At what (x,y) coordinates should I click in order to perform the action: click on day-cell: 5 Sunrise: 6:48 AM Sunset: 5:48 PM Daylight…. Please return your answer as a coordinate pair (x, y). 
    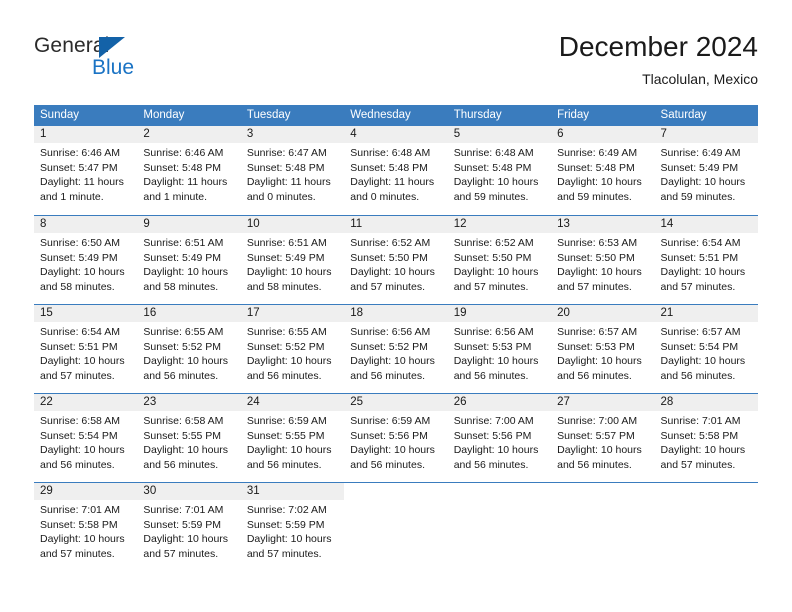
    Looking at the image, I should click on (499, 170).